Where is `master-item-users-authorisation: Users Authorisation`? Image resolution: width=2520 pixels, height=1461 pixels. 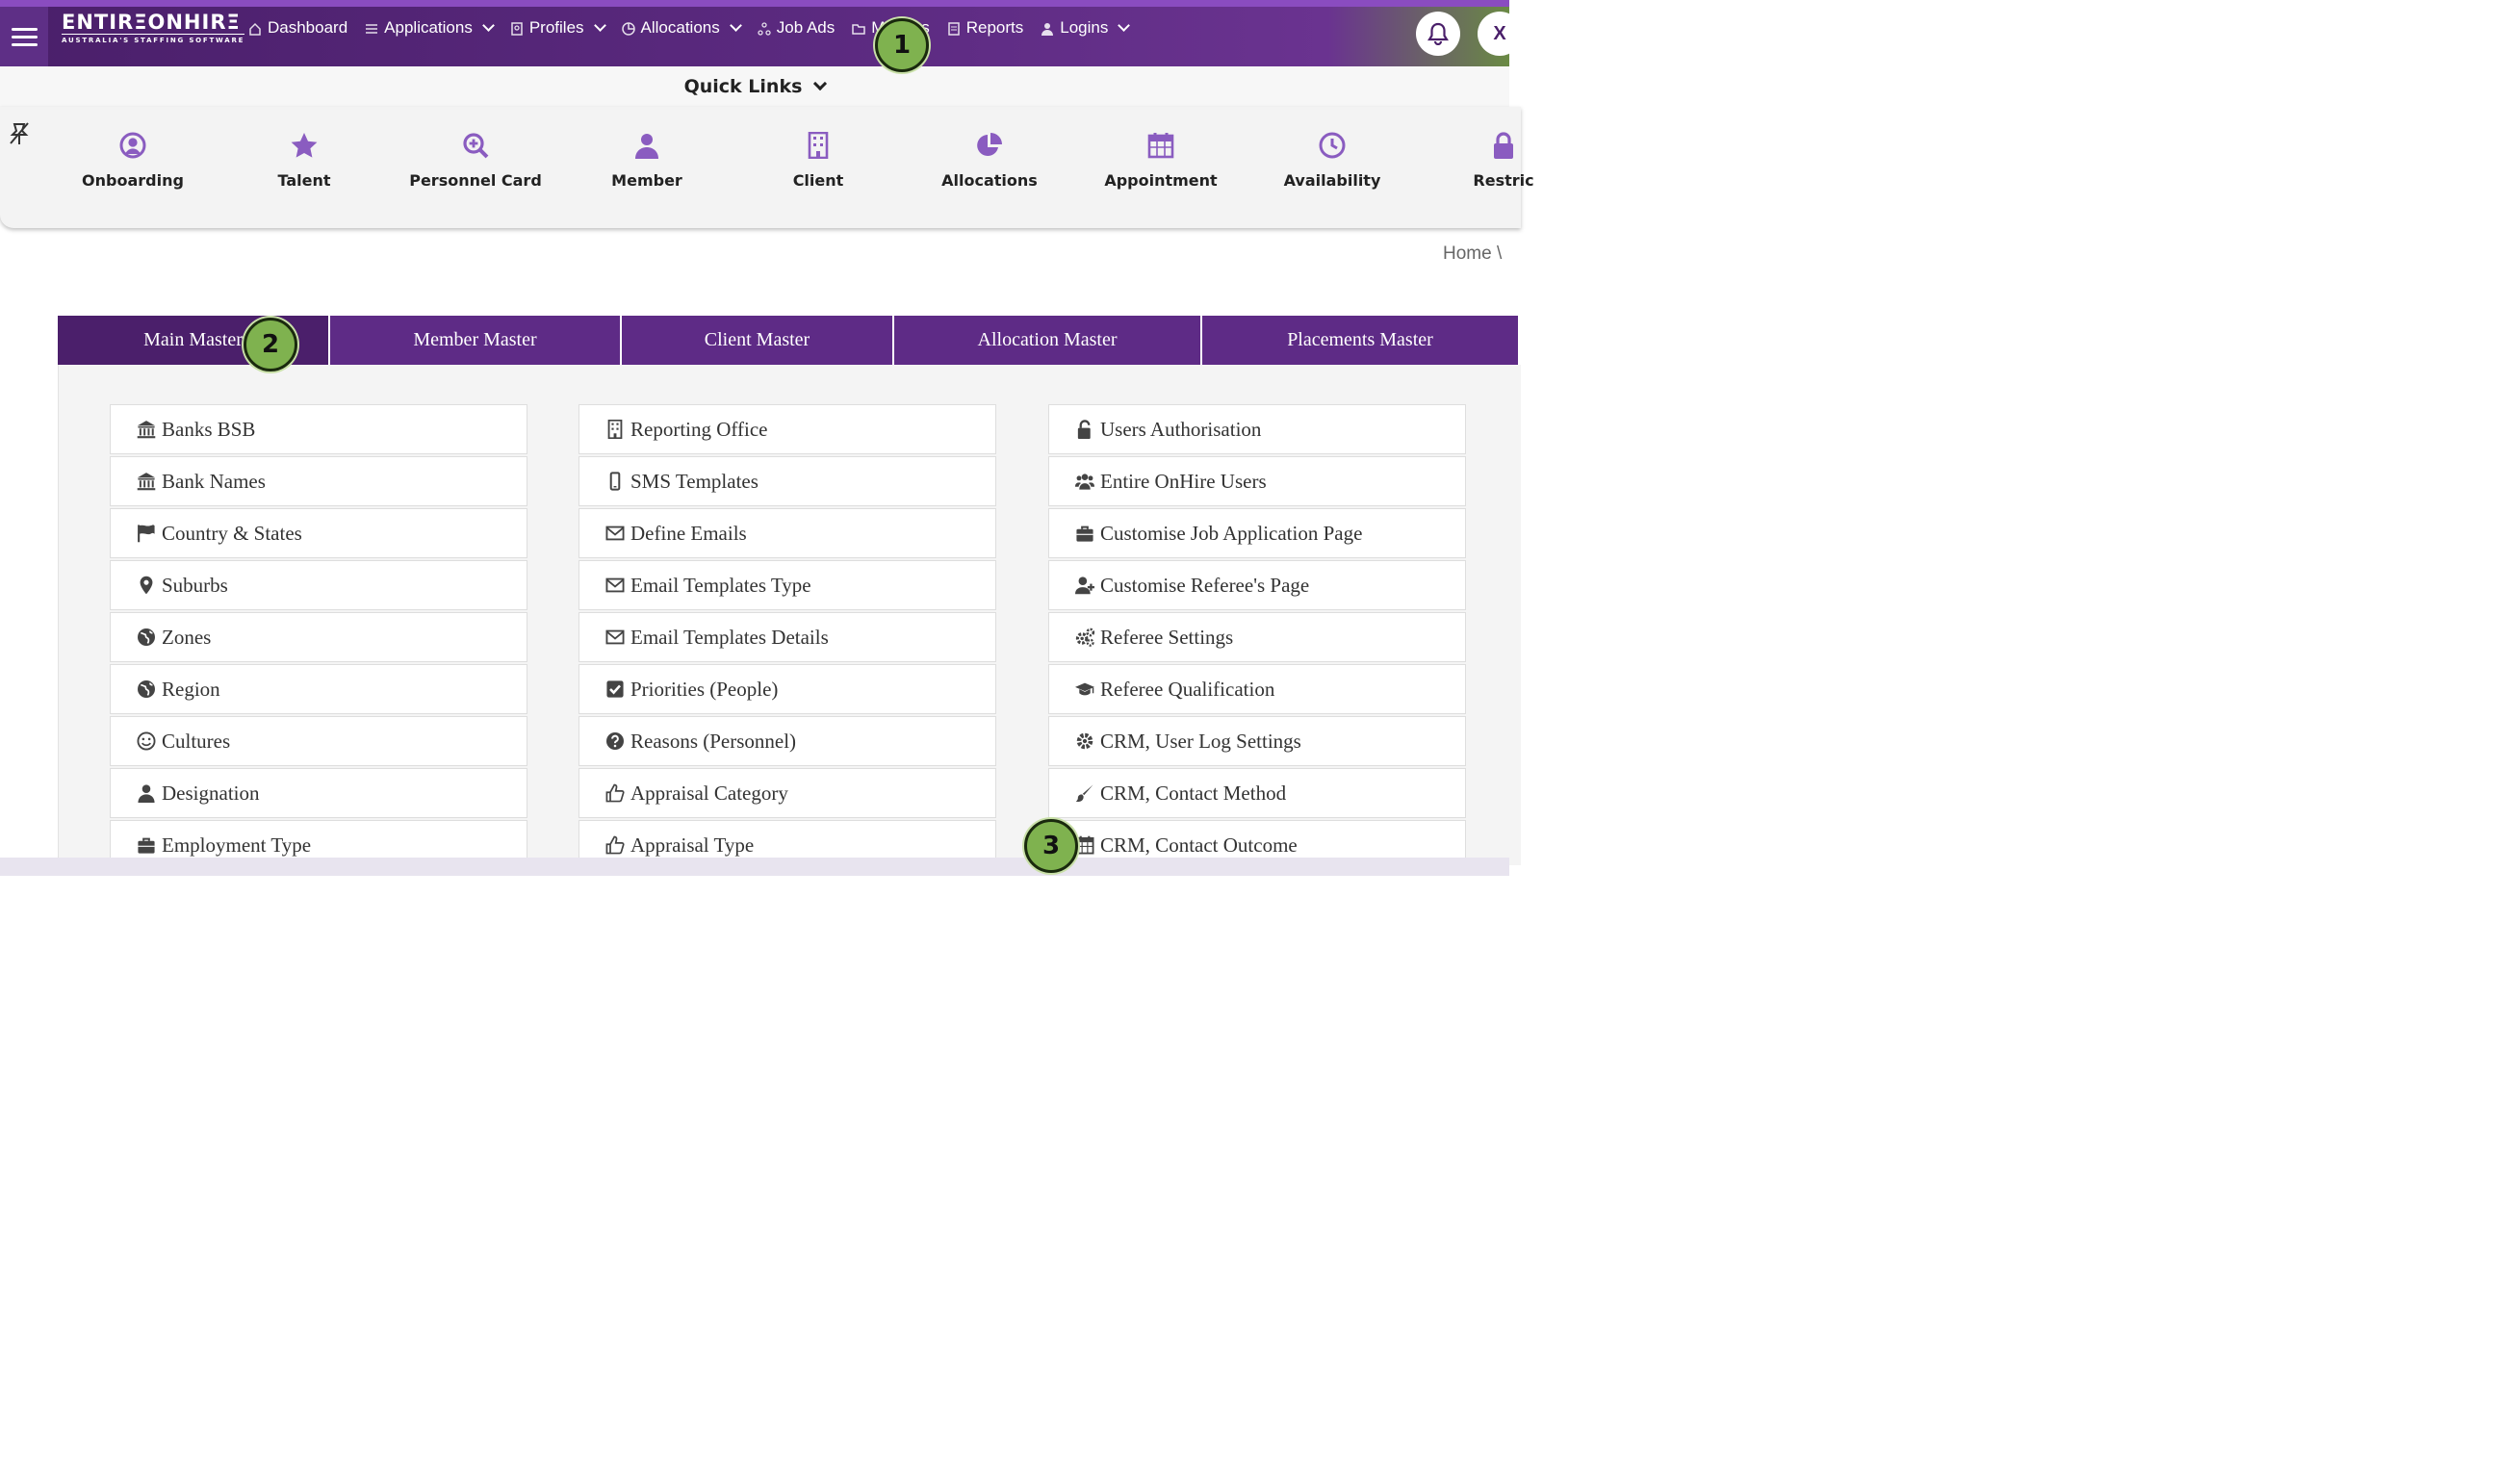
master-item-users-authorisation: Users Authorisation is located at coordinates (1257, 429).